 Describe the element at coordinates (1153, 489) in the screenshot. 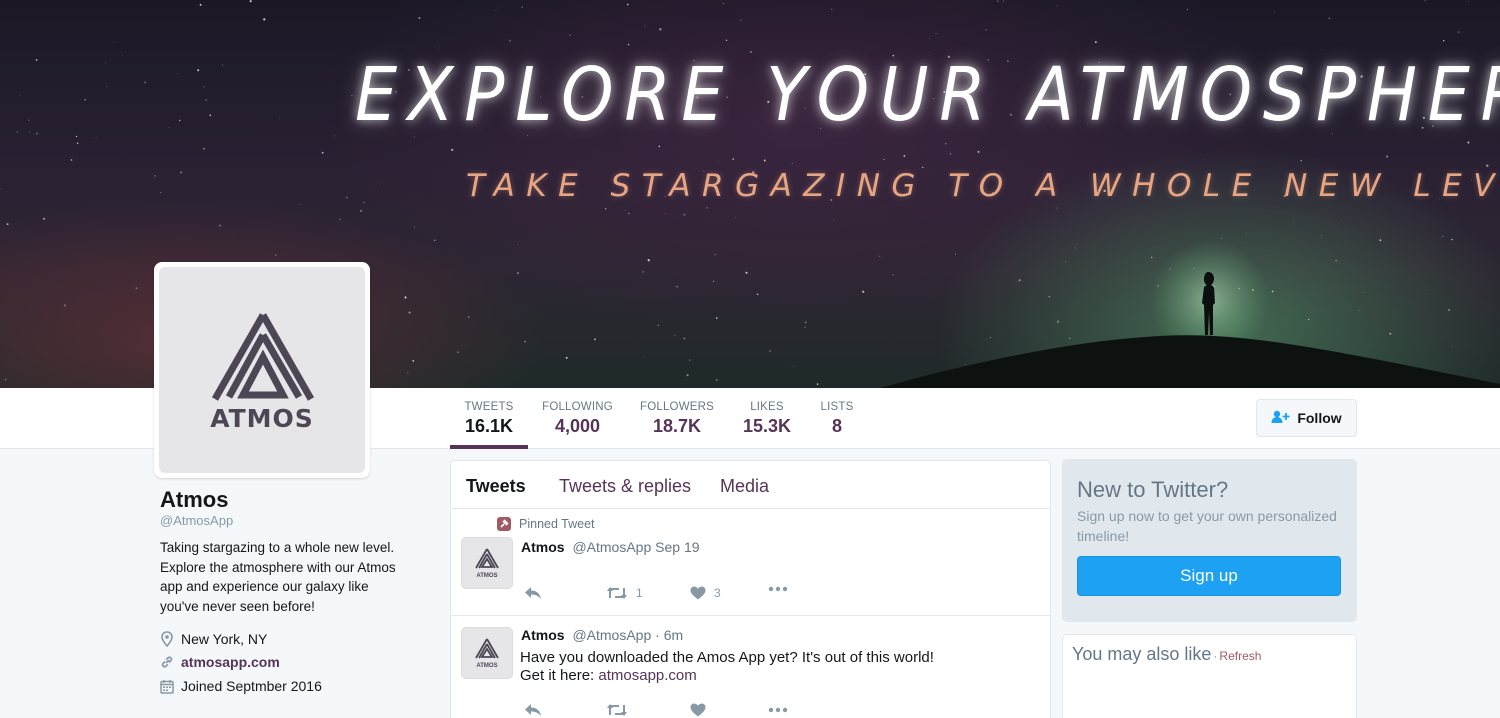

I see `signup-title: New to Twitter?` at that location.